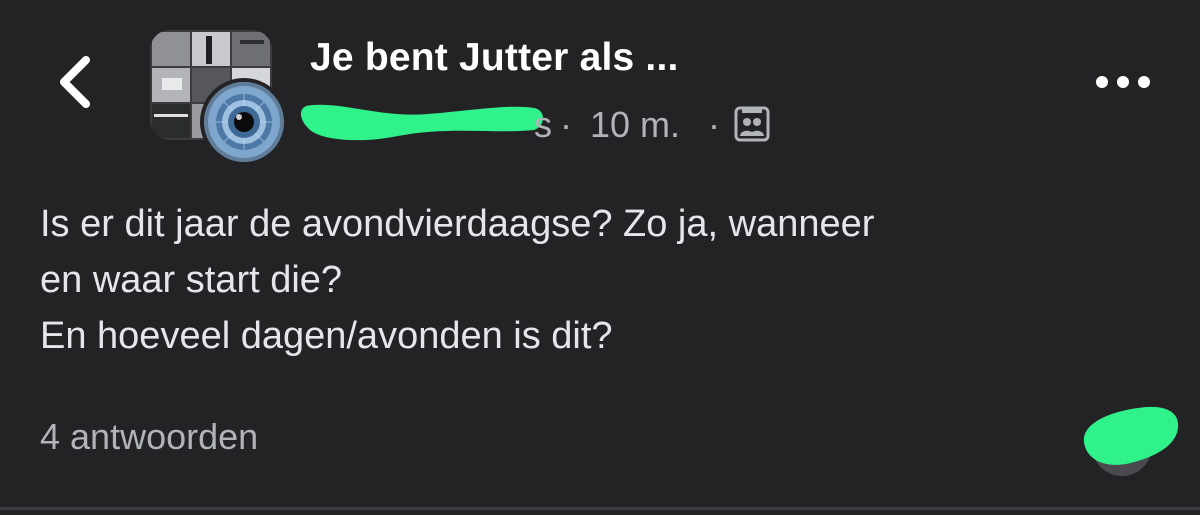 Image resolution: width=1200 pixels, height=515 pixels. I want to click on author-name: s, so click(543, 125).